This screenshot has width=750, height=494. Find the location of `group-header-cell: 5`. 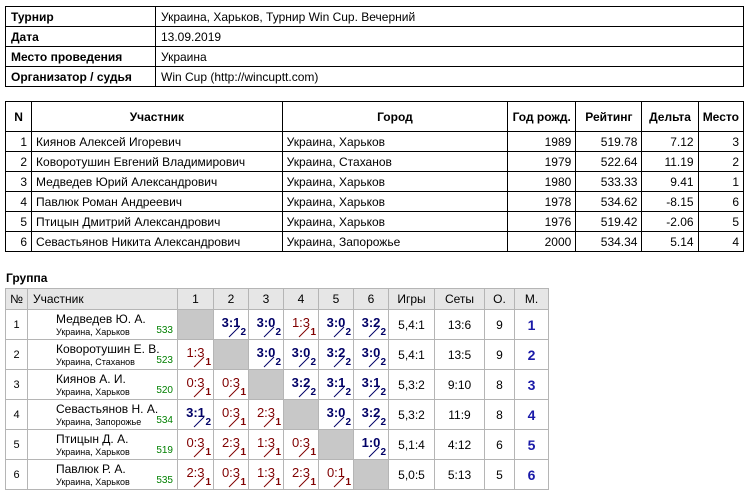

group-header-cell: 5 is located at coordinates (336, 299).